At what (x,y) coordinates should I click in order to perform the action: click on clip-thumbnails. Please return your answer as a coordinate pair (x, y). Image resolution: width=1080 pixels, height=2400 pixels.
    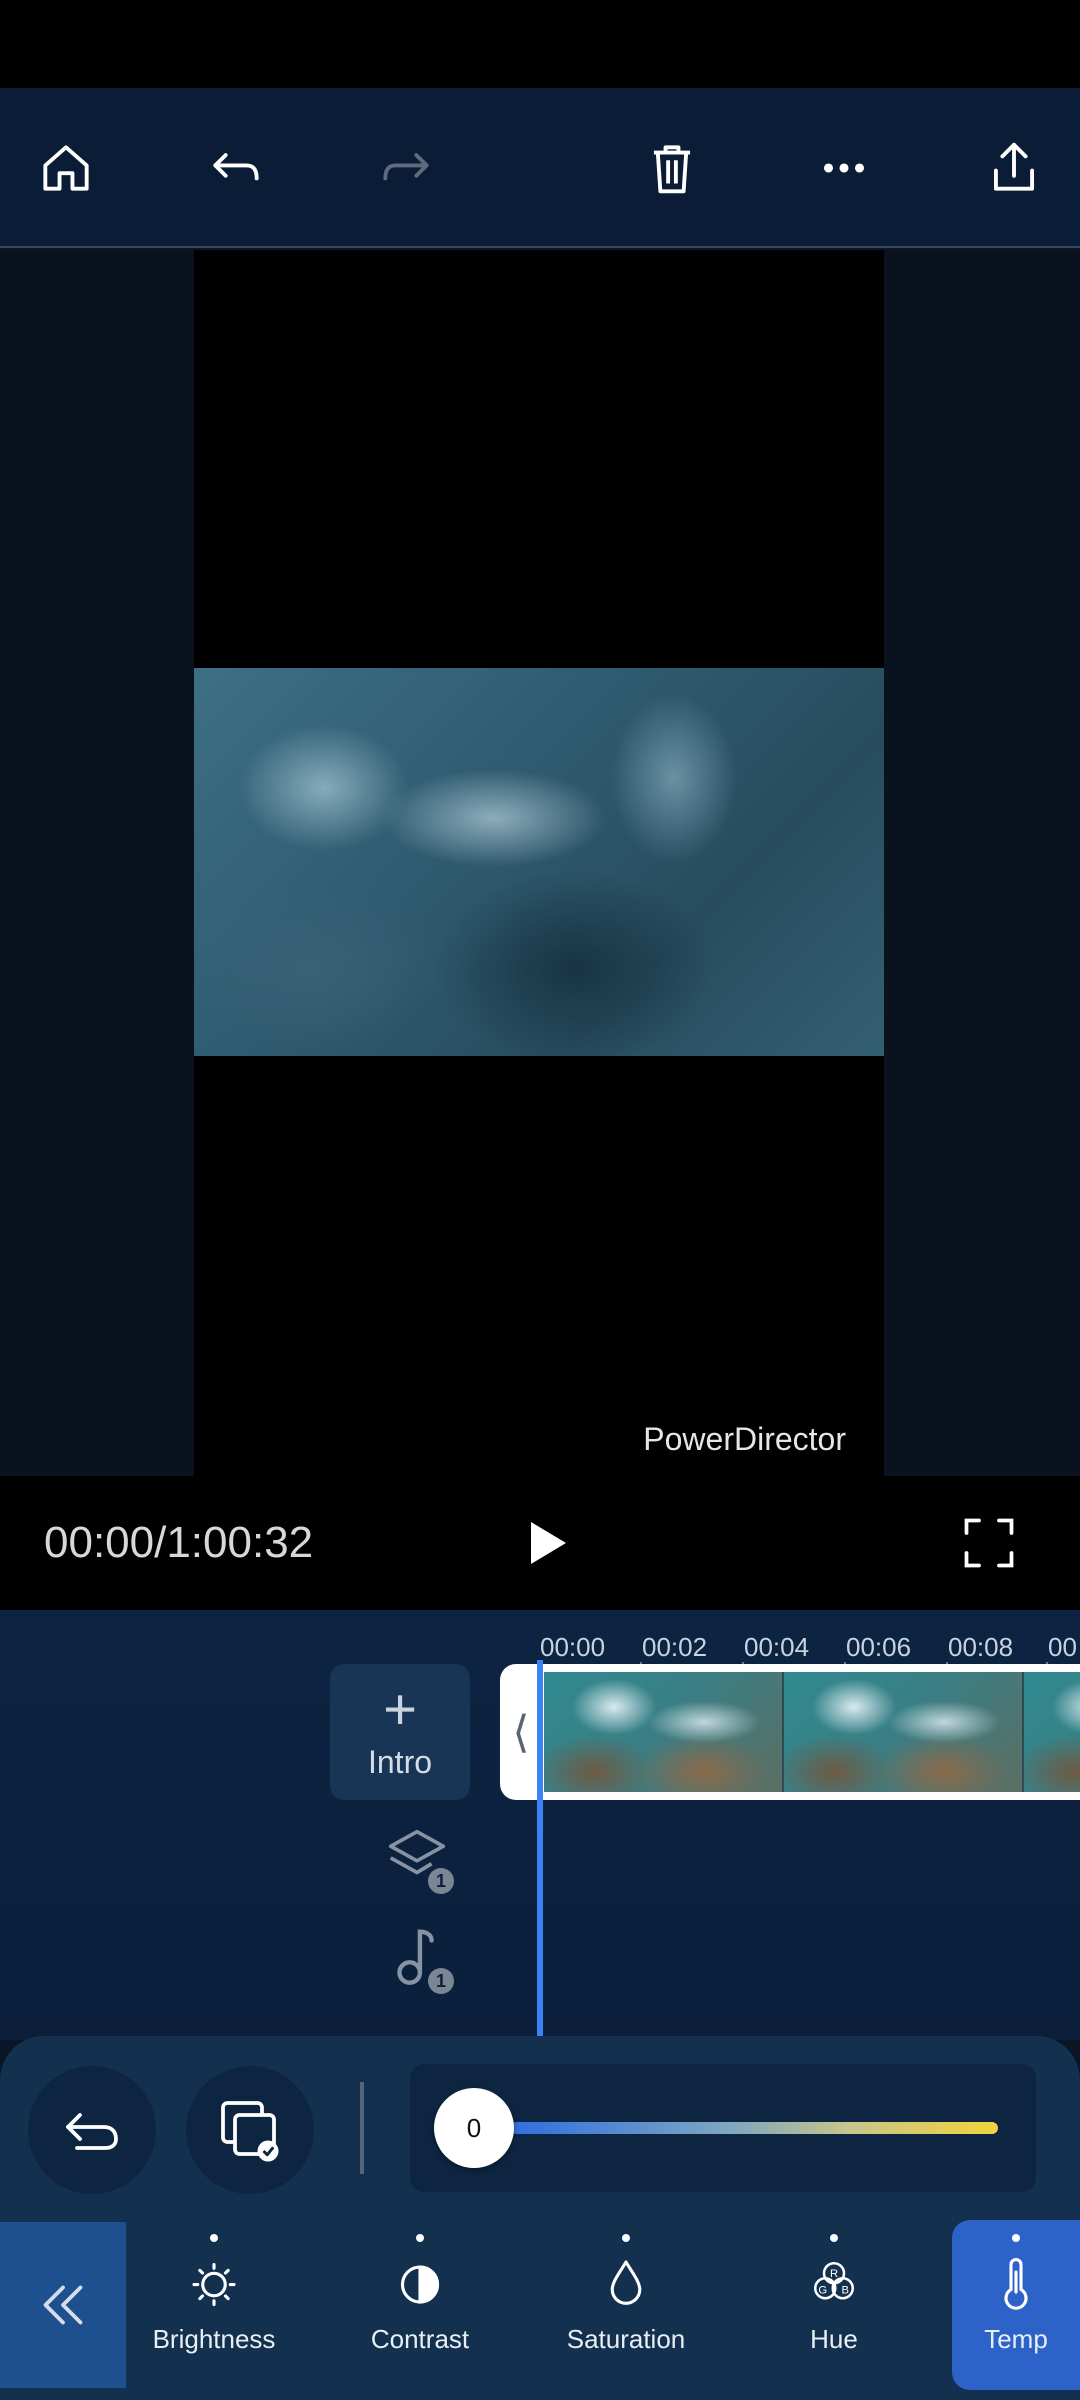
    Looking at the image, I should click on (812, 1732).